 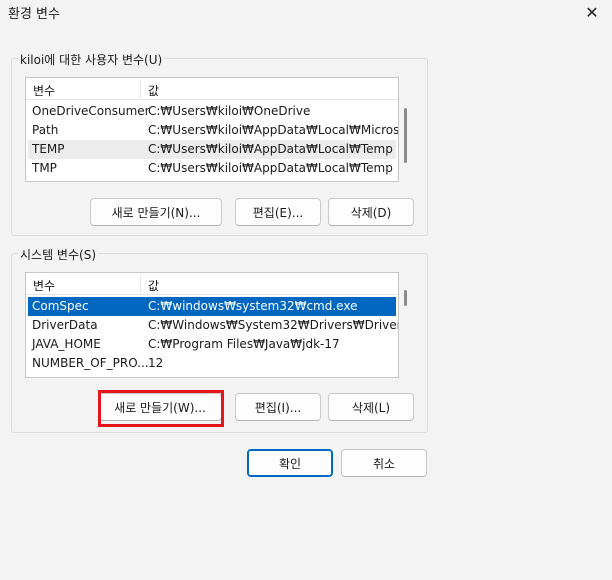 I want to click on user-delete-button: 삭제(D), so click(x=371, y=212).